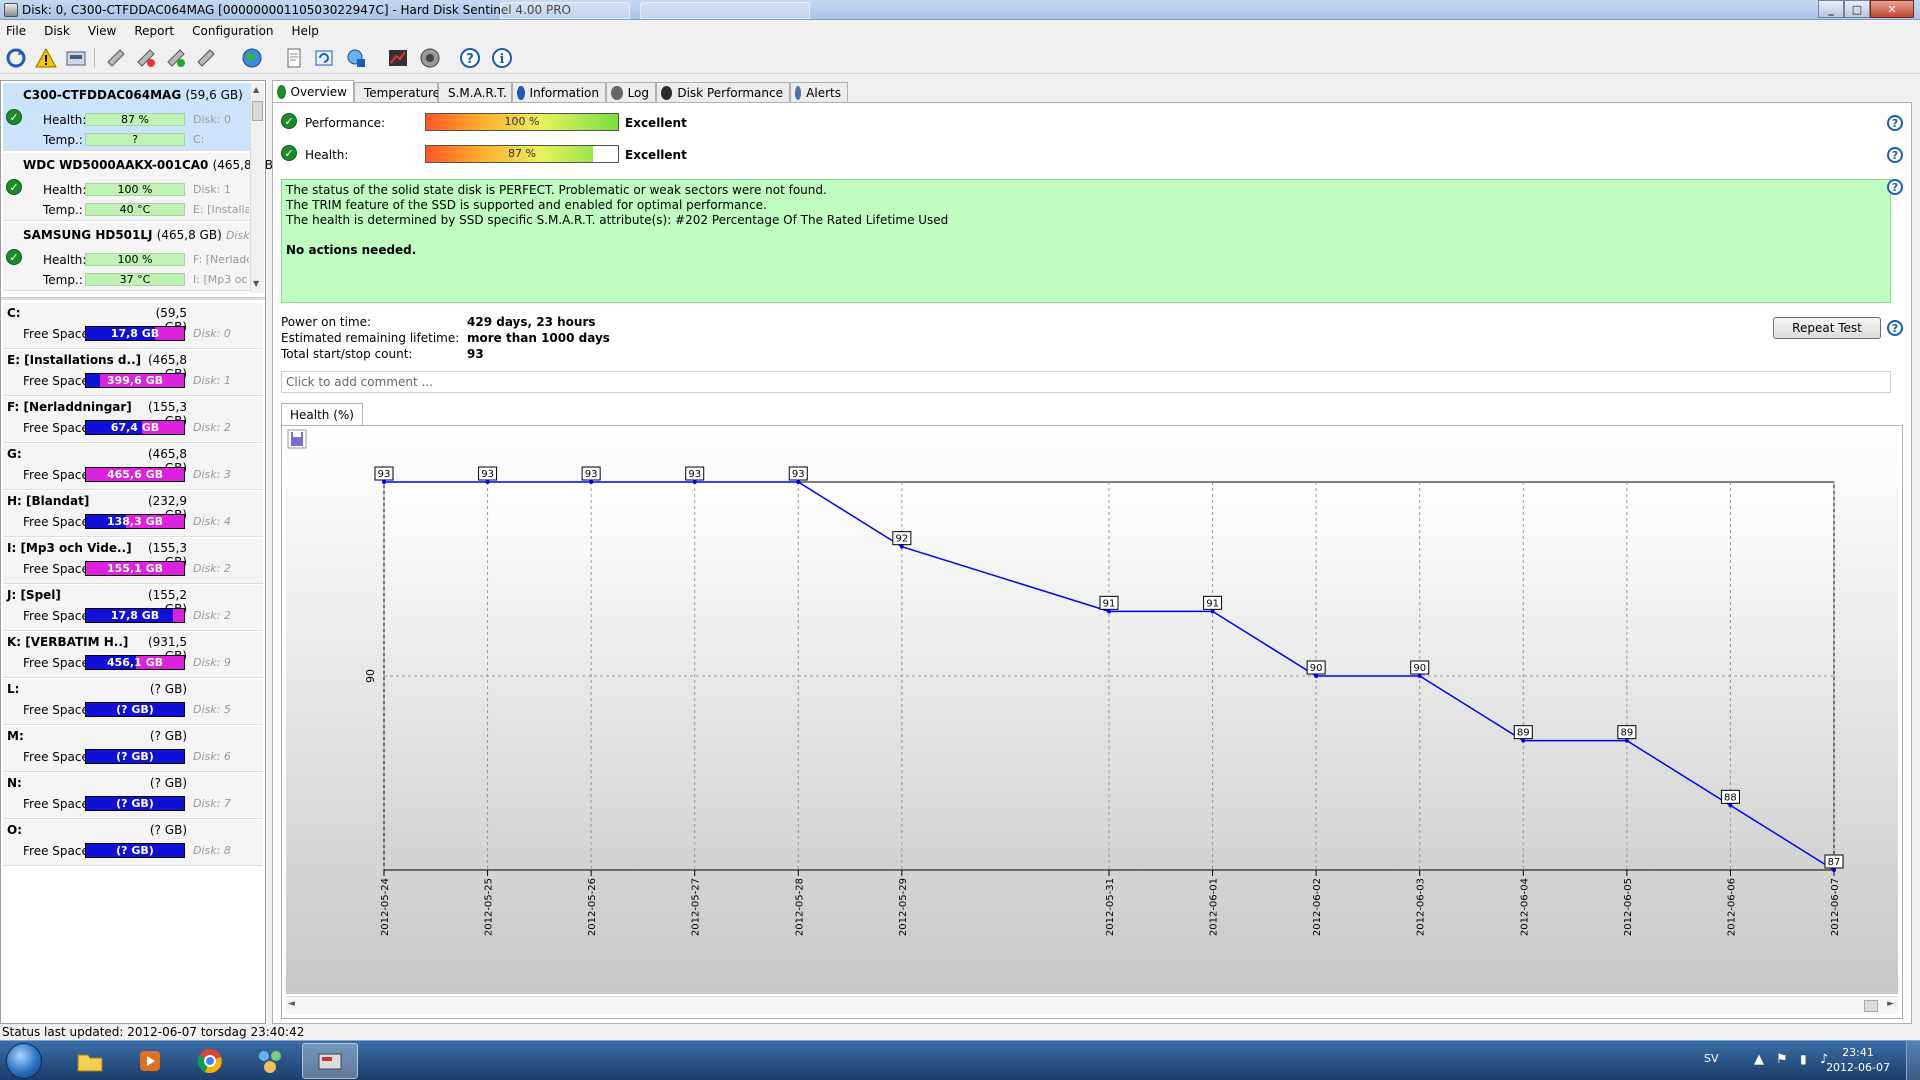  I want to click on scroll-down-icon: ▼, so click(256, 283).